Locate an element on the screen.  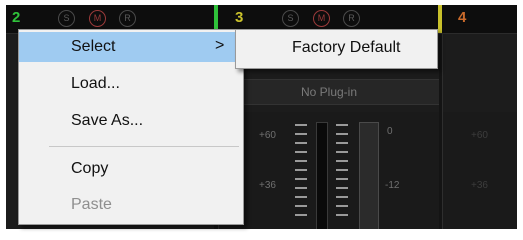
menu-item-paste-label: Paste is located at coordinates (91, 204).